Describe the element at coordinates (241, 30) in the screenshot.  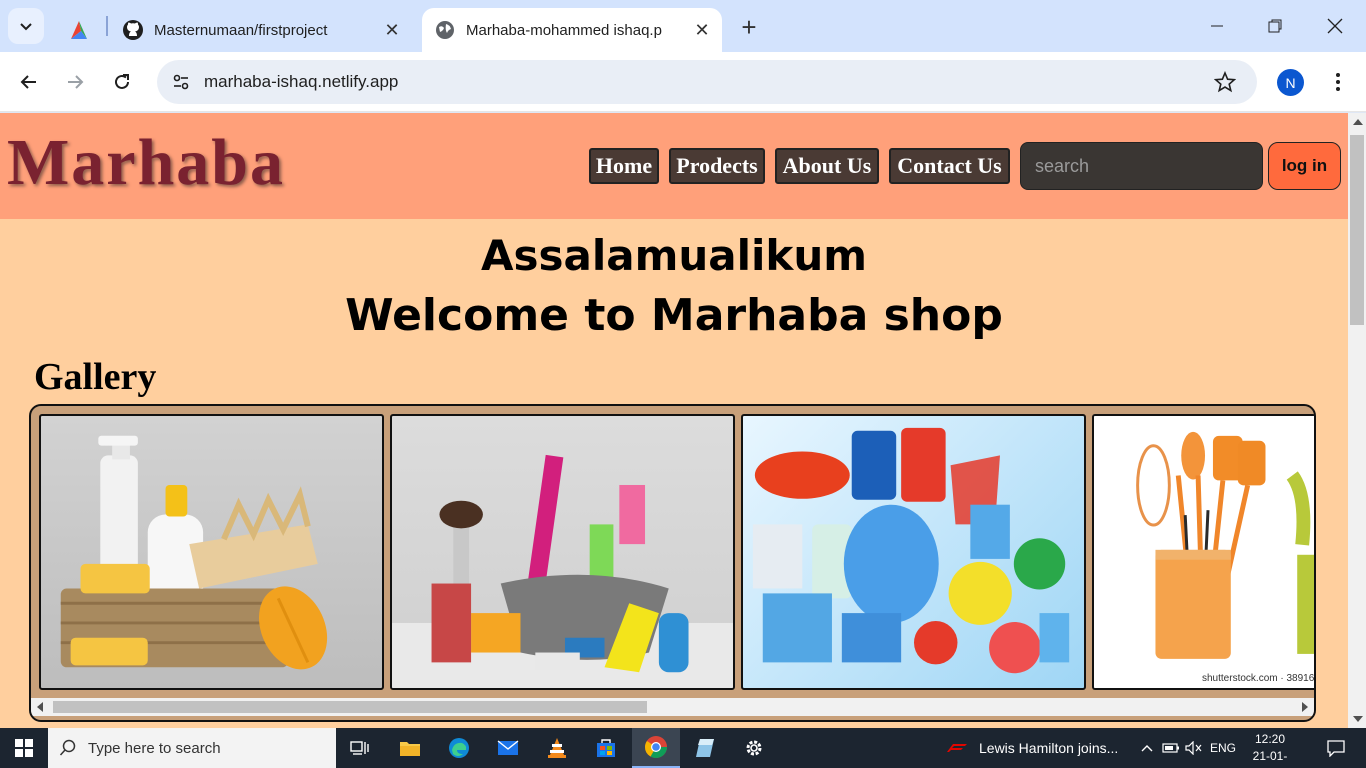
I see `tab-title: Masternumaan/firstproject` at that location.